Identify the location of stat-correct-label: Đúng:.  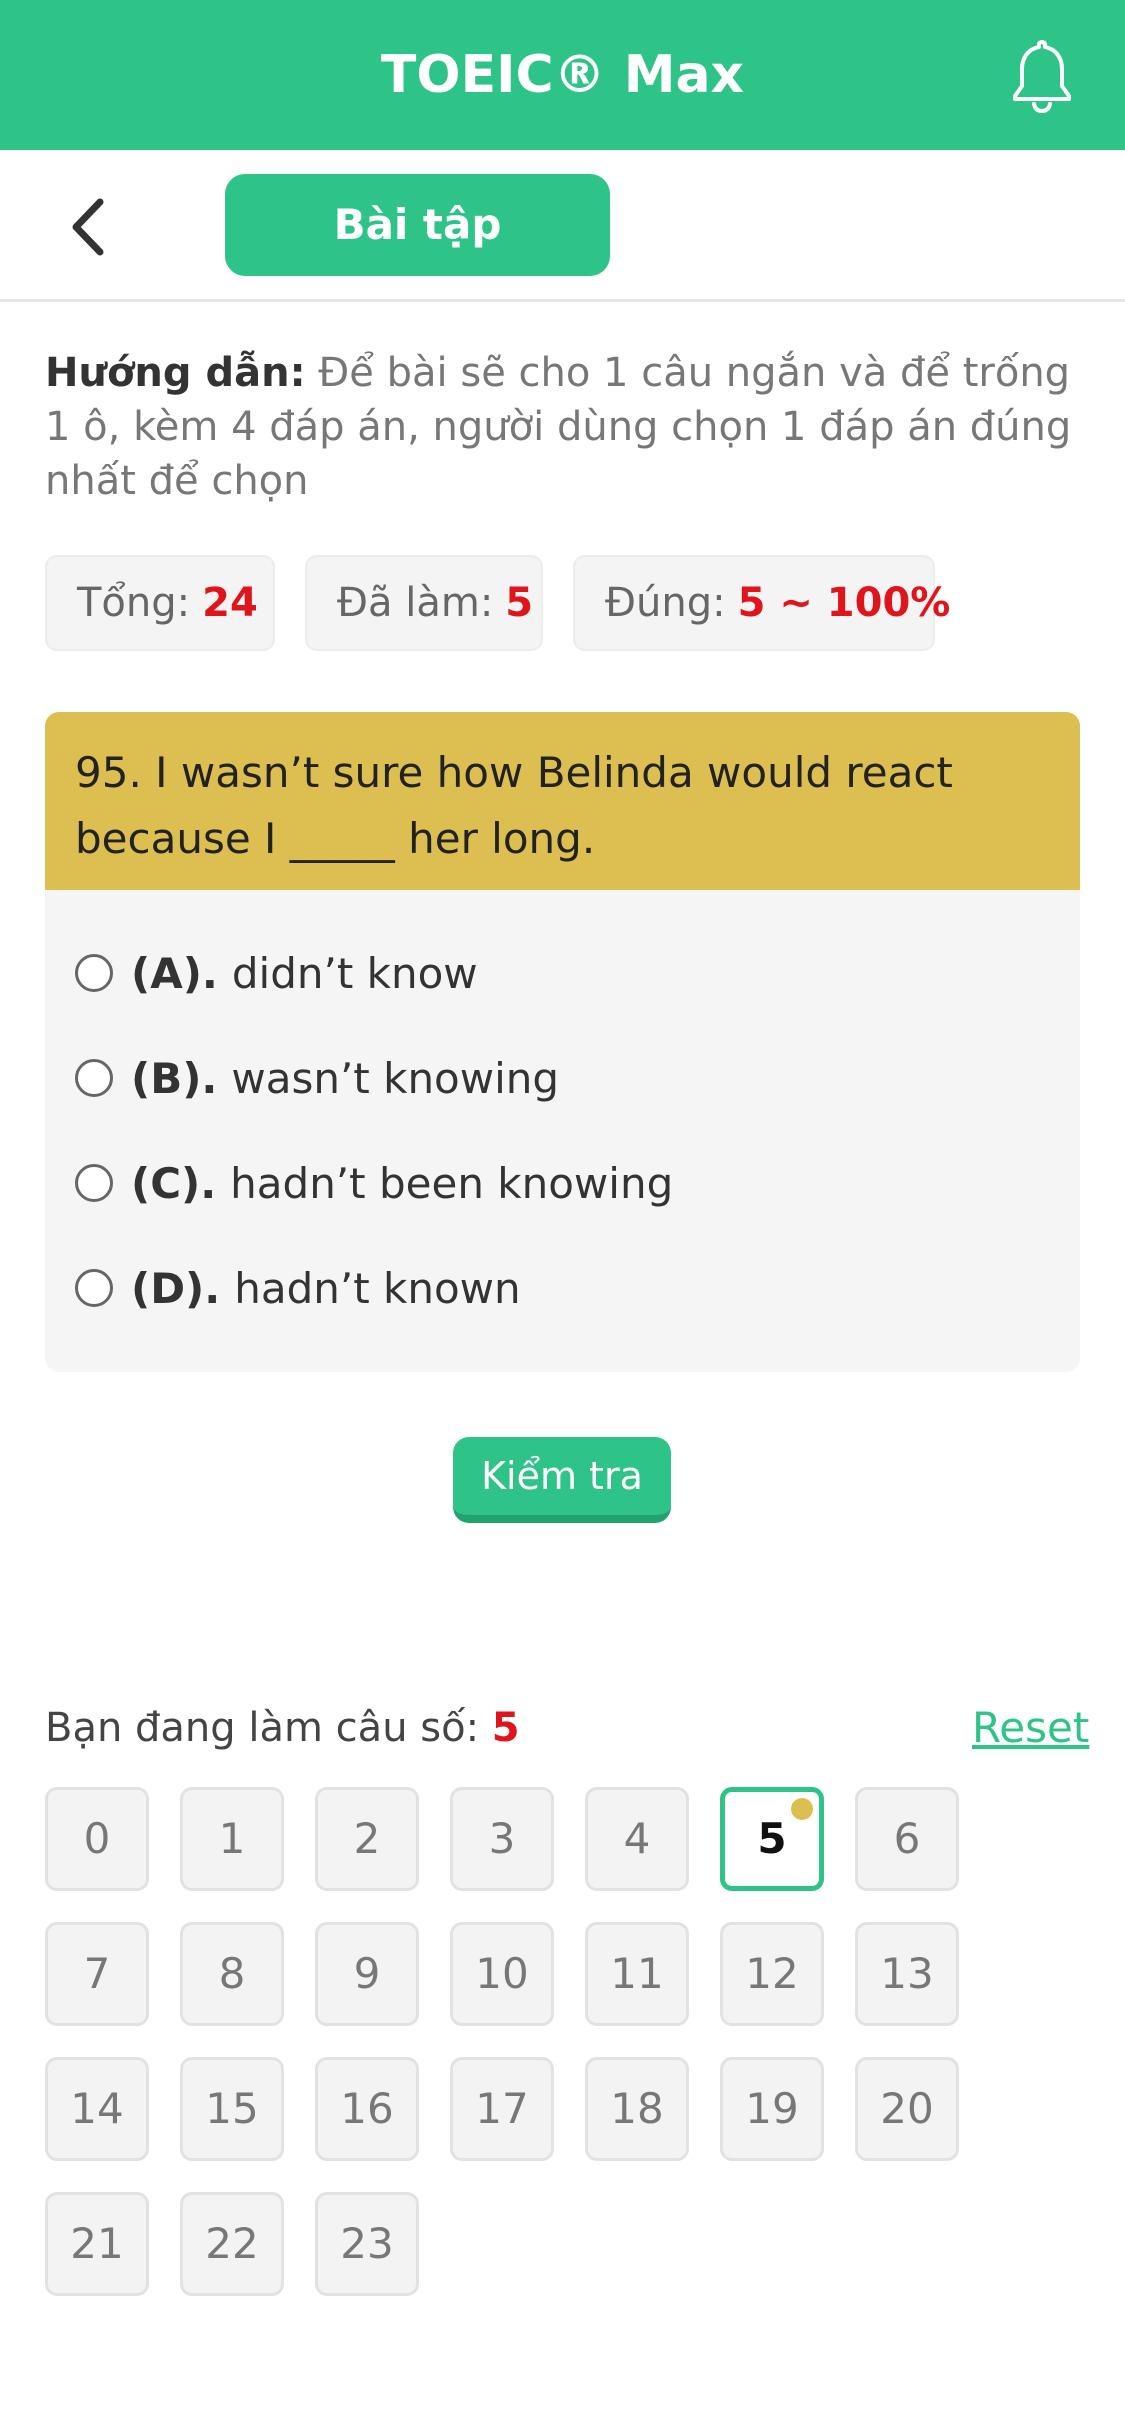
(665, 603).